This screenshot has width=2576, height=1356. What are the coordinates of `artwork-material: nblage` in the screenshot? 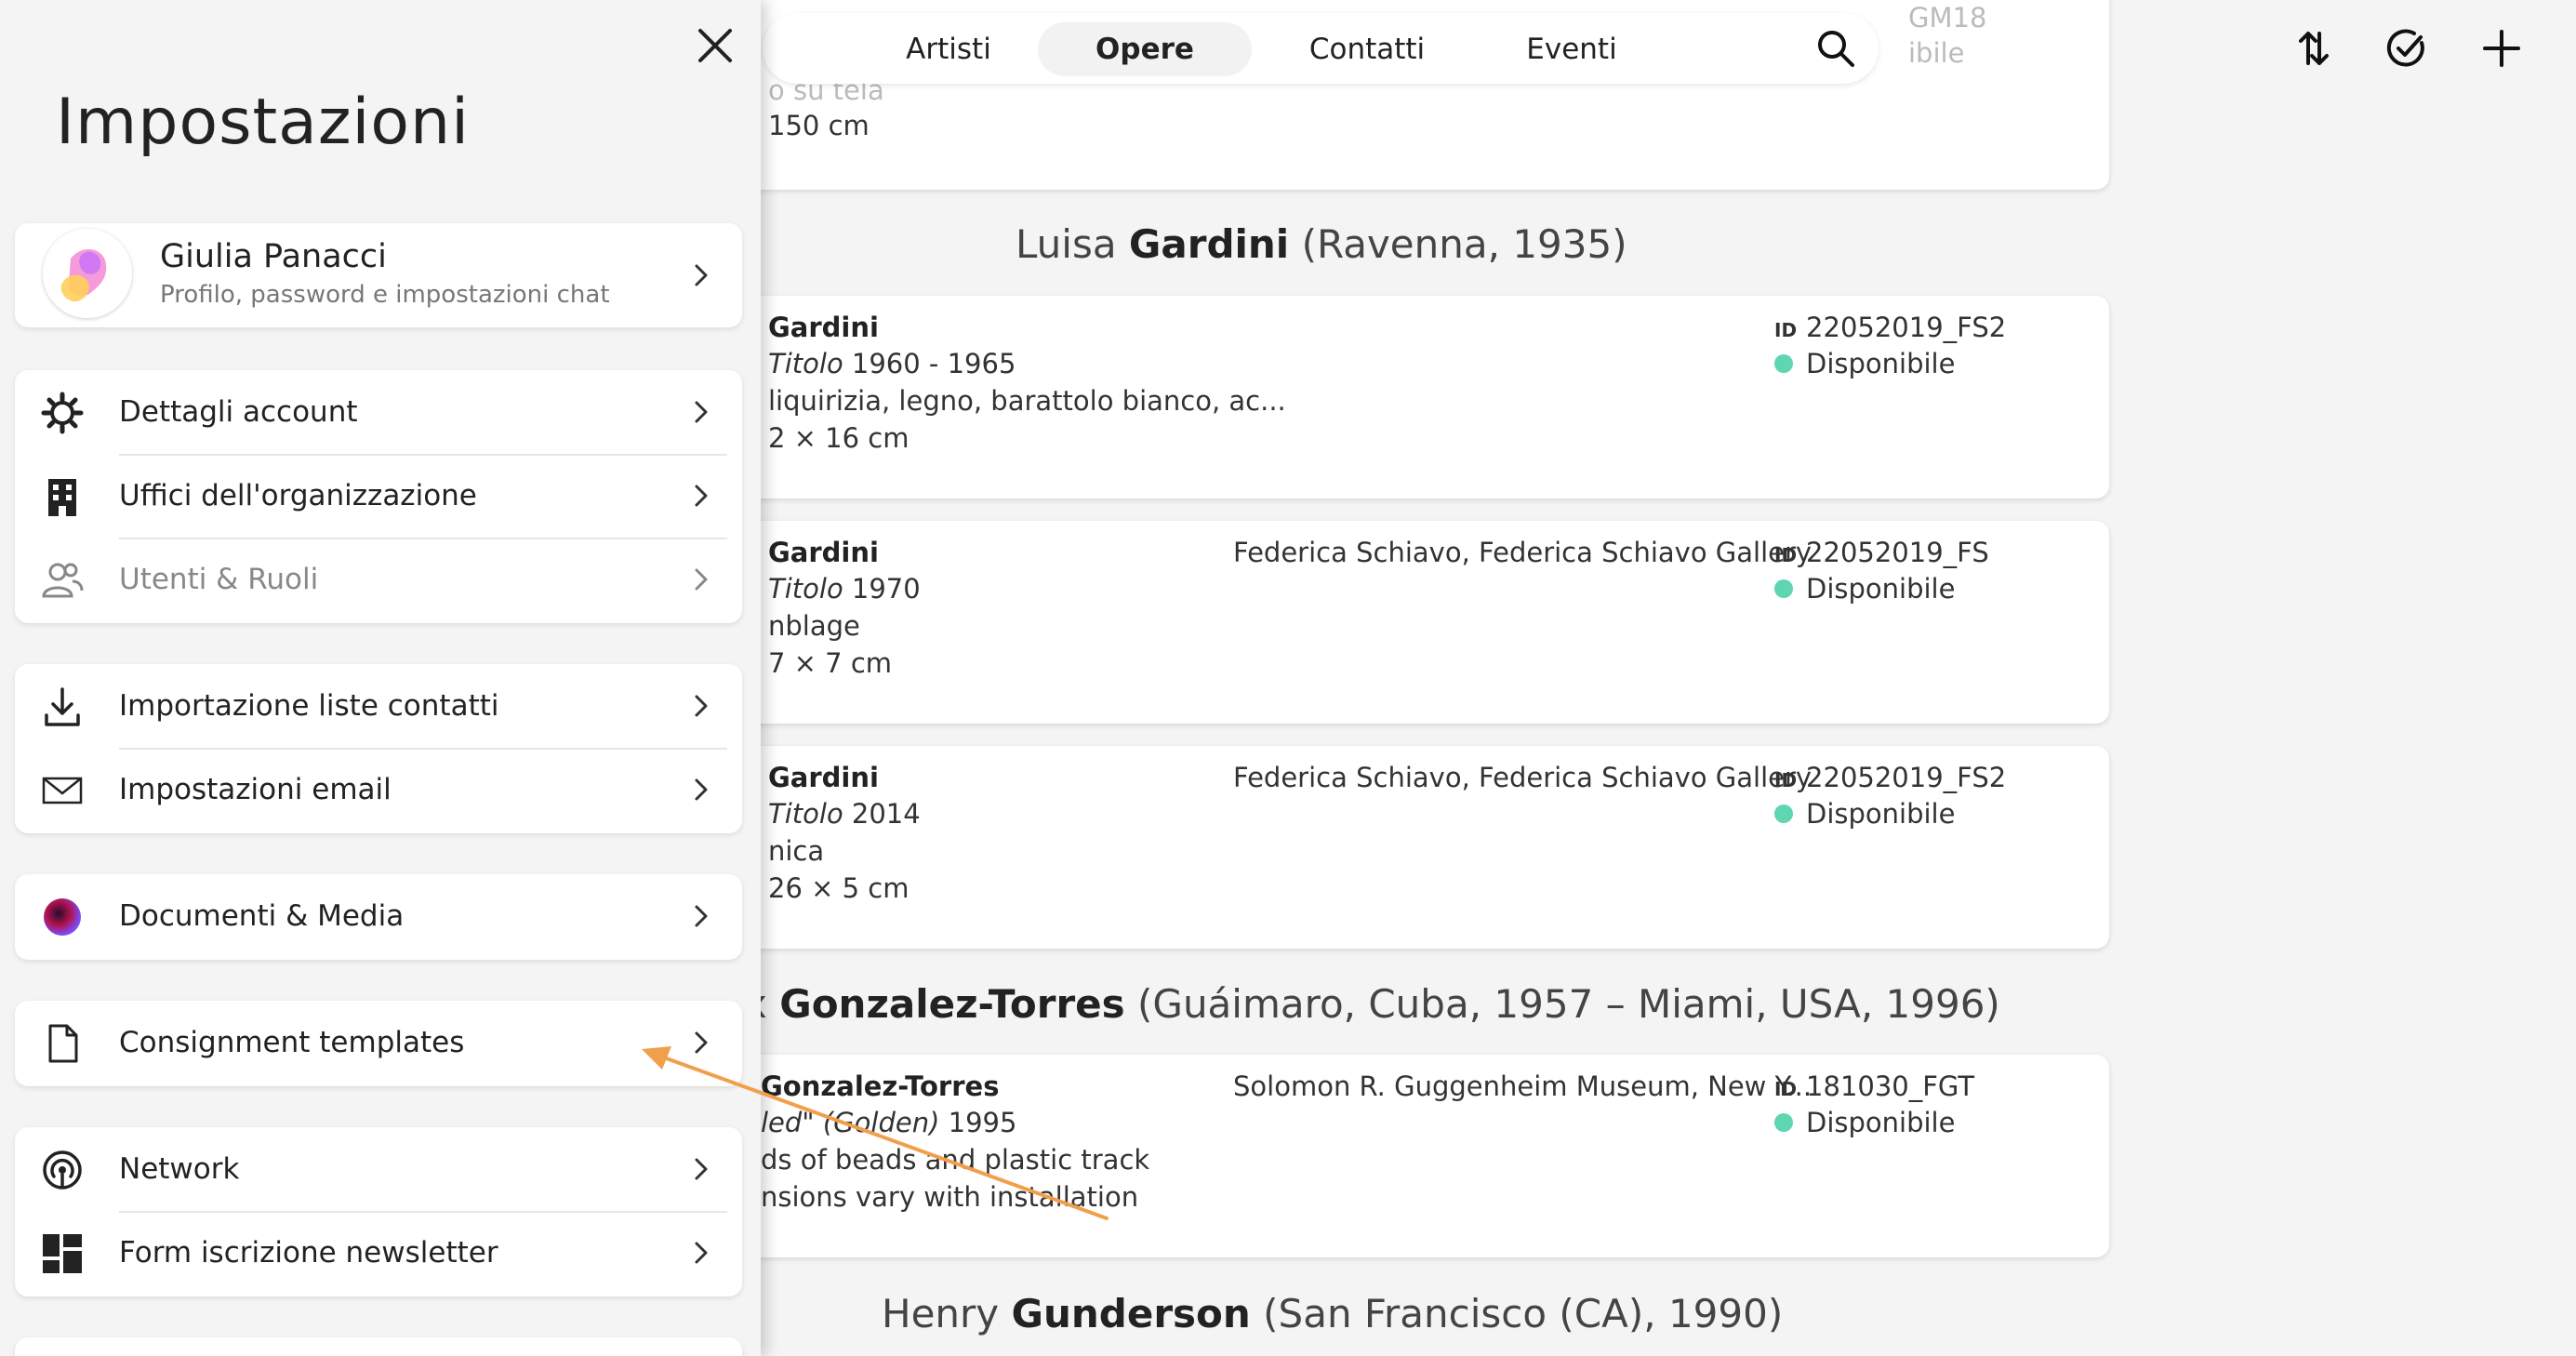 It's located at (814, 626).